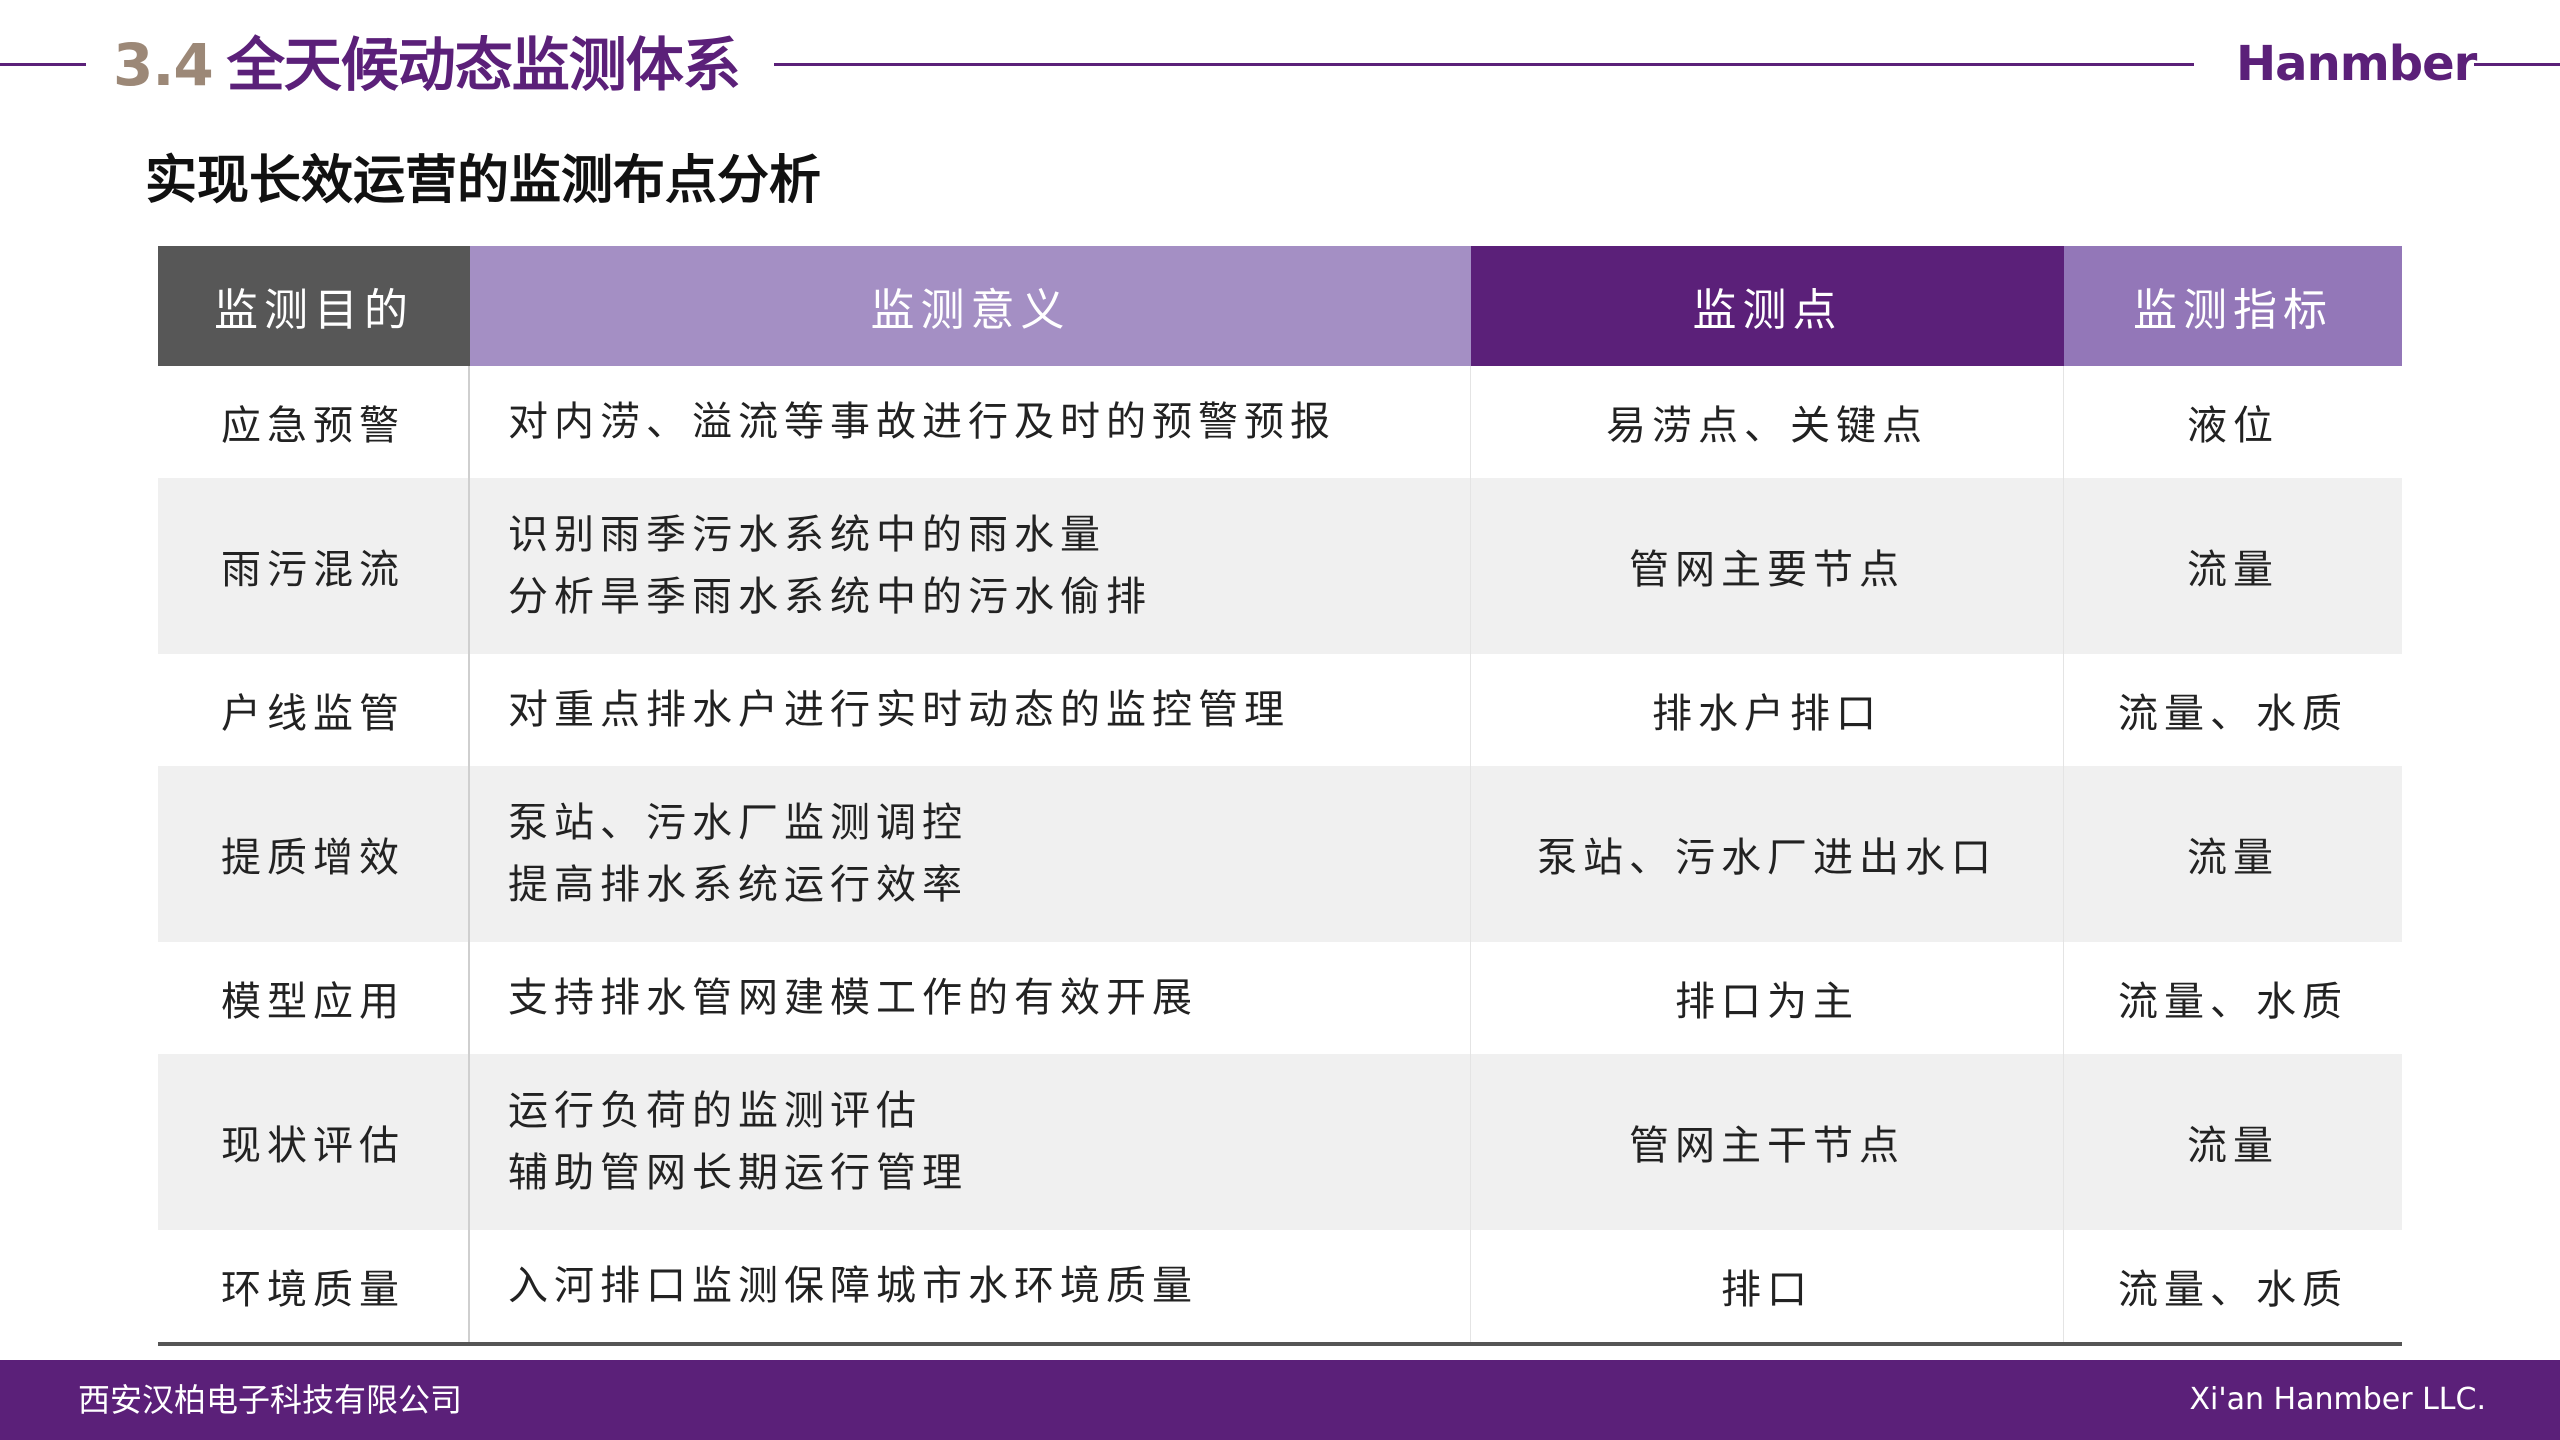  I want to click on cell-purpose: 模型应用, so click(314, 998).